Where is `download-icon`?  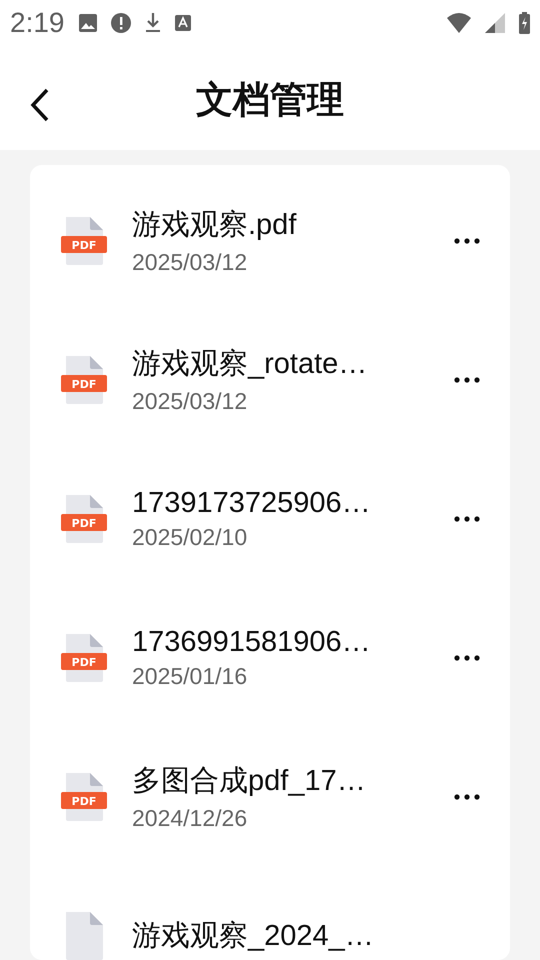
download-icon is located at coordinates (152, 22).